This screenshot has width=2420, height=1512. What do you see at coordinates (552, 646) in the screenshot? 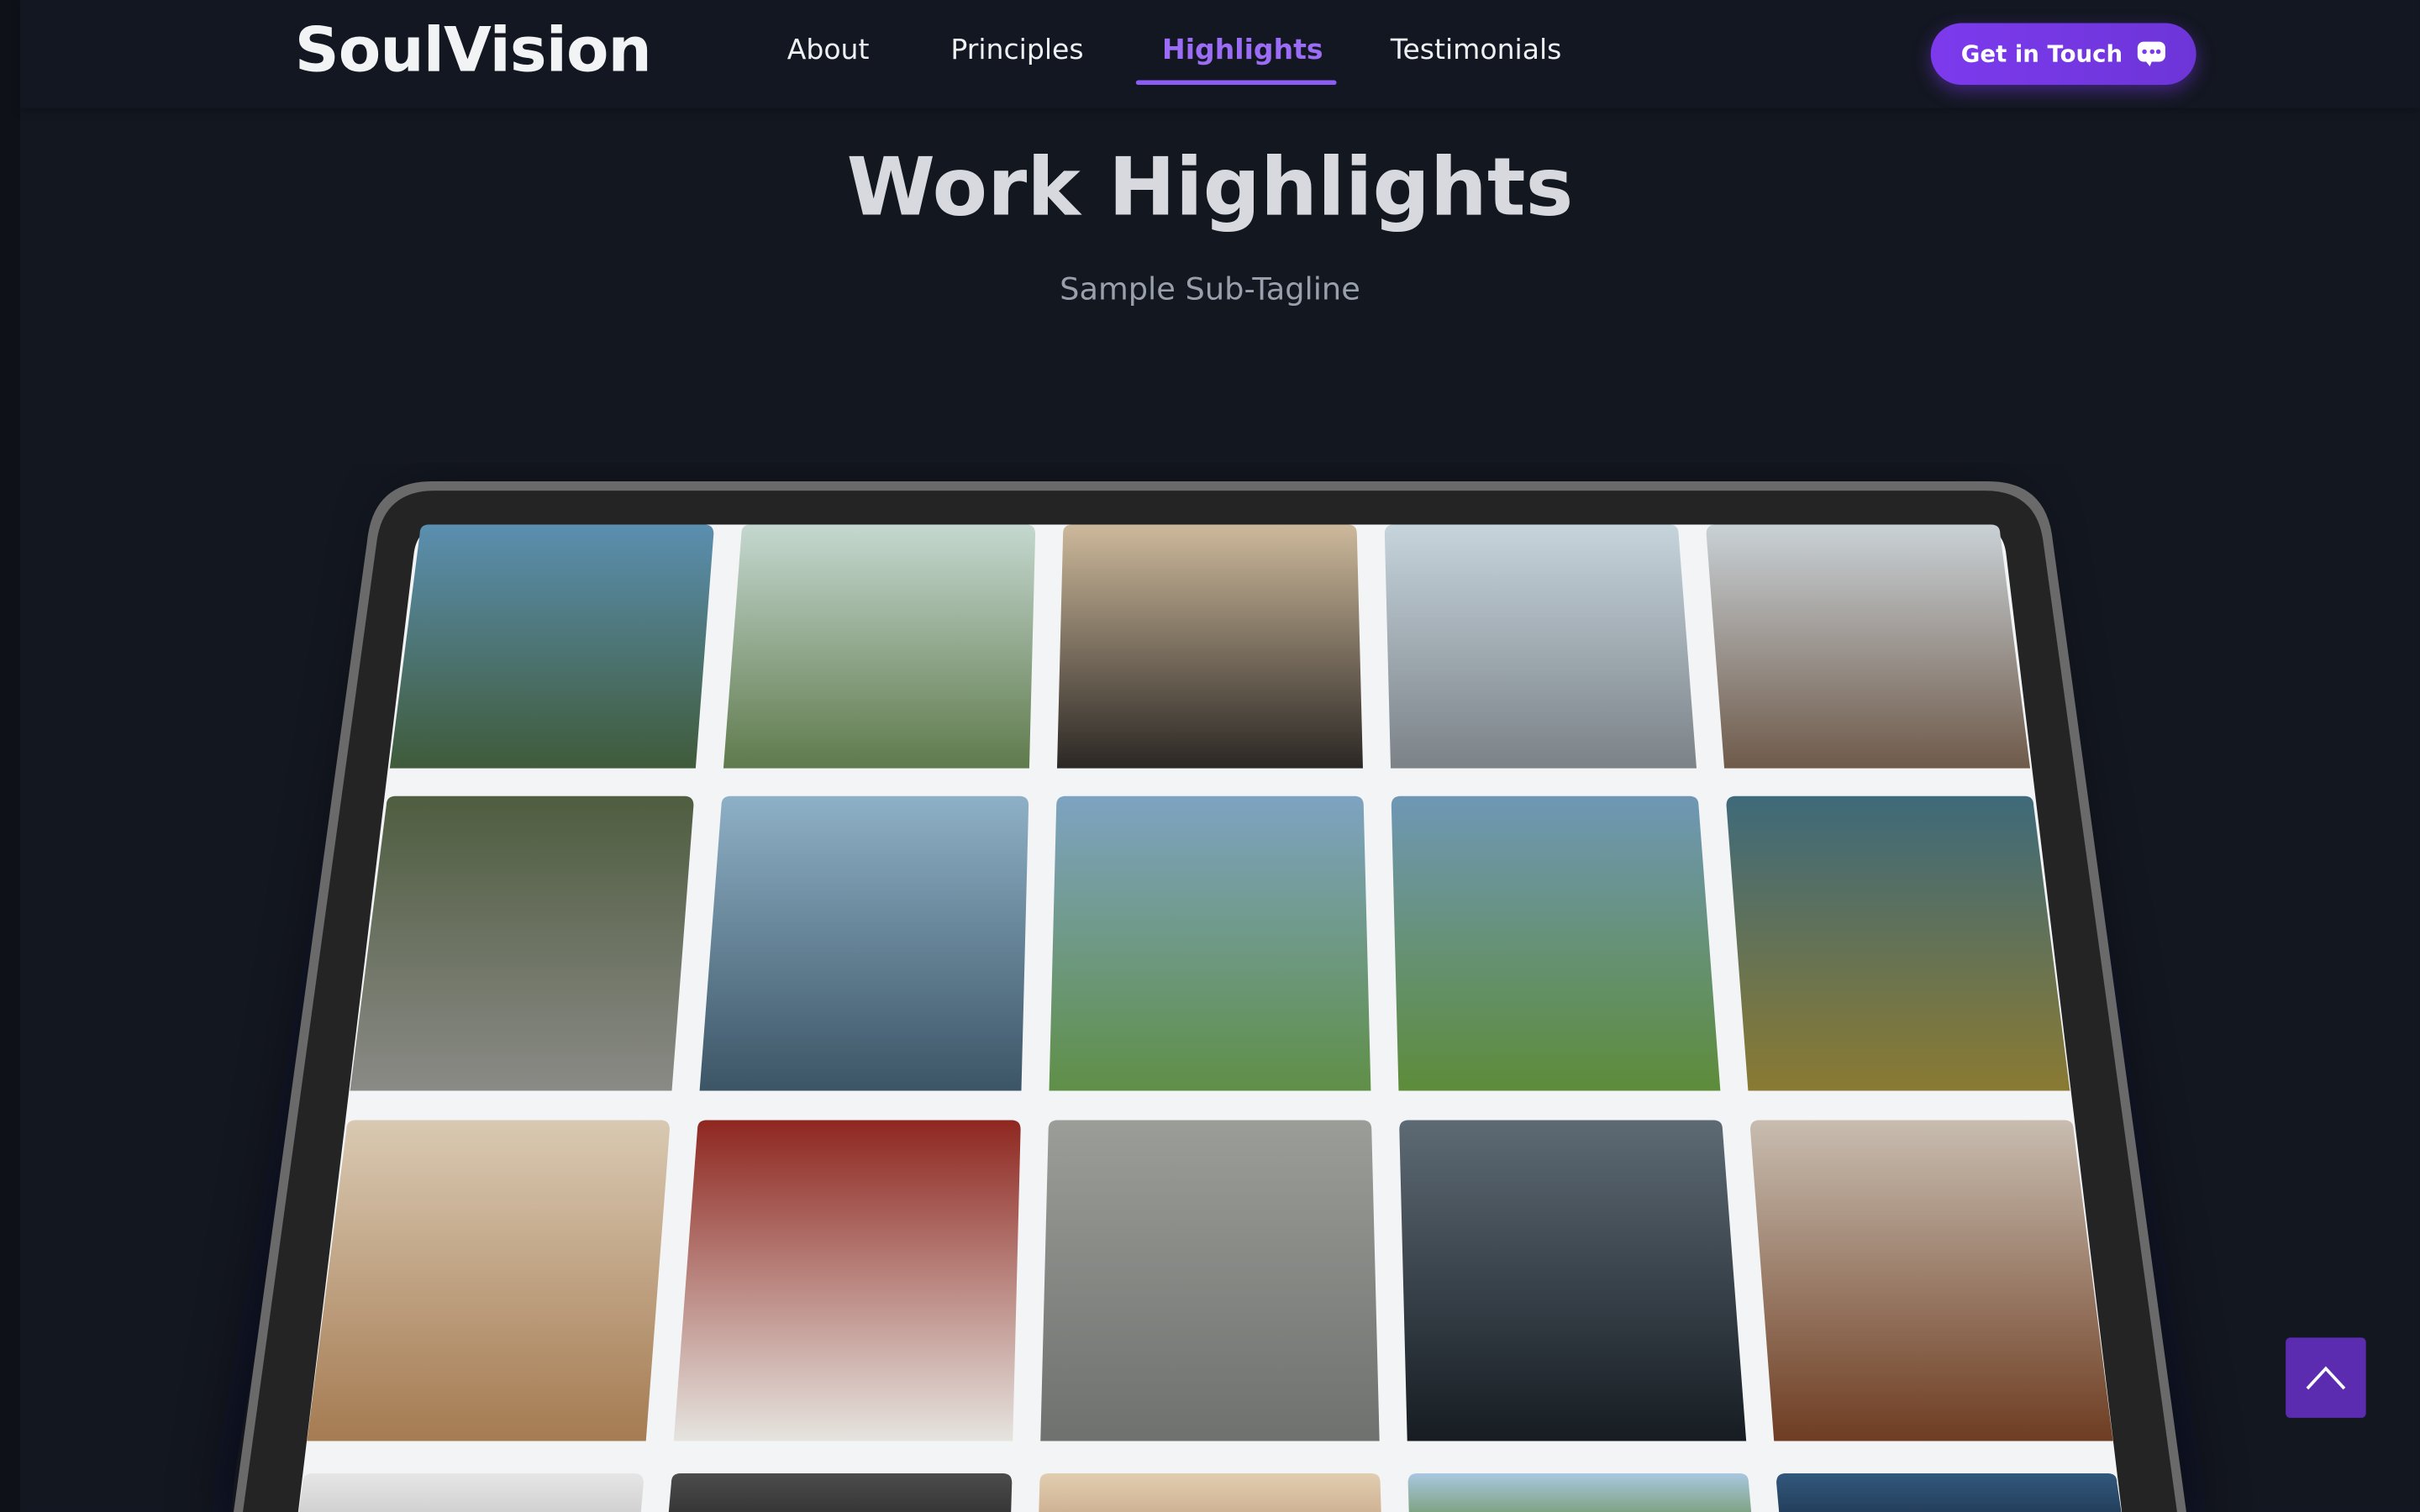
I see `gallery-photo-forest-sea` at bounding box center [552, 646].